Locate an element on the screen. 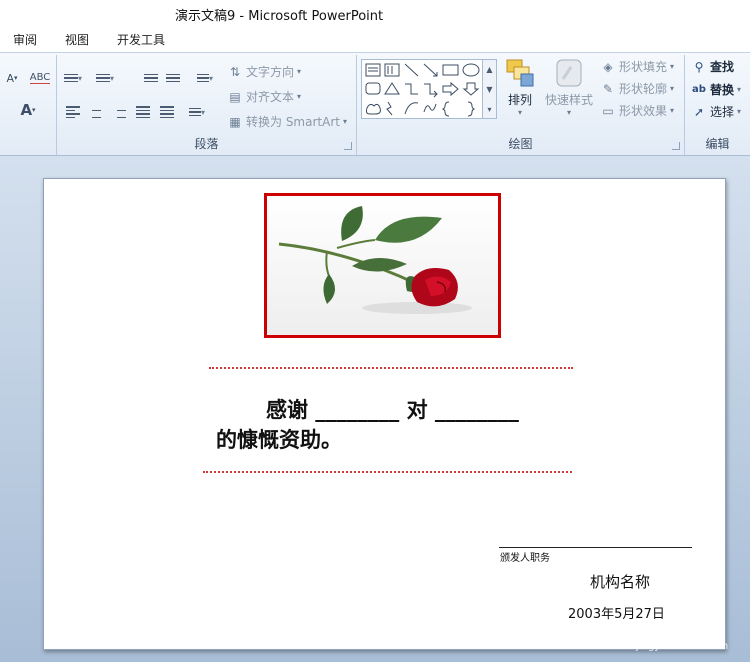 The width and height of the screenshot is (750, 662). align-center-icon is located at coordinates (96, 112).